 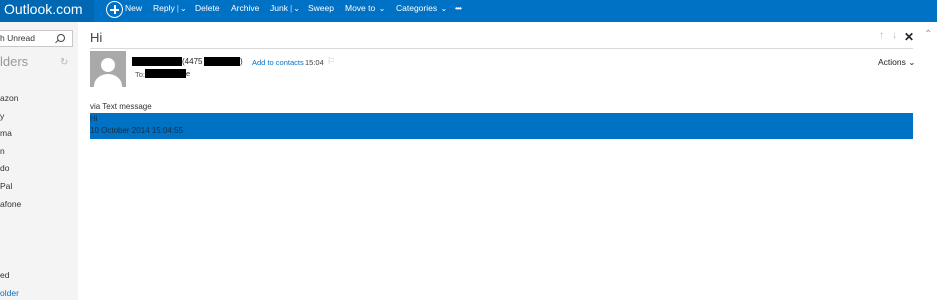 What do you see at coordinates (501, 126) in the screenshot?
I see `message-body-selection: Hi 10 October 2014 15:04:55` at bounding box center [501, 126].